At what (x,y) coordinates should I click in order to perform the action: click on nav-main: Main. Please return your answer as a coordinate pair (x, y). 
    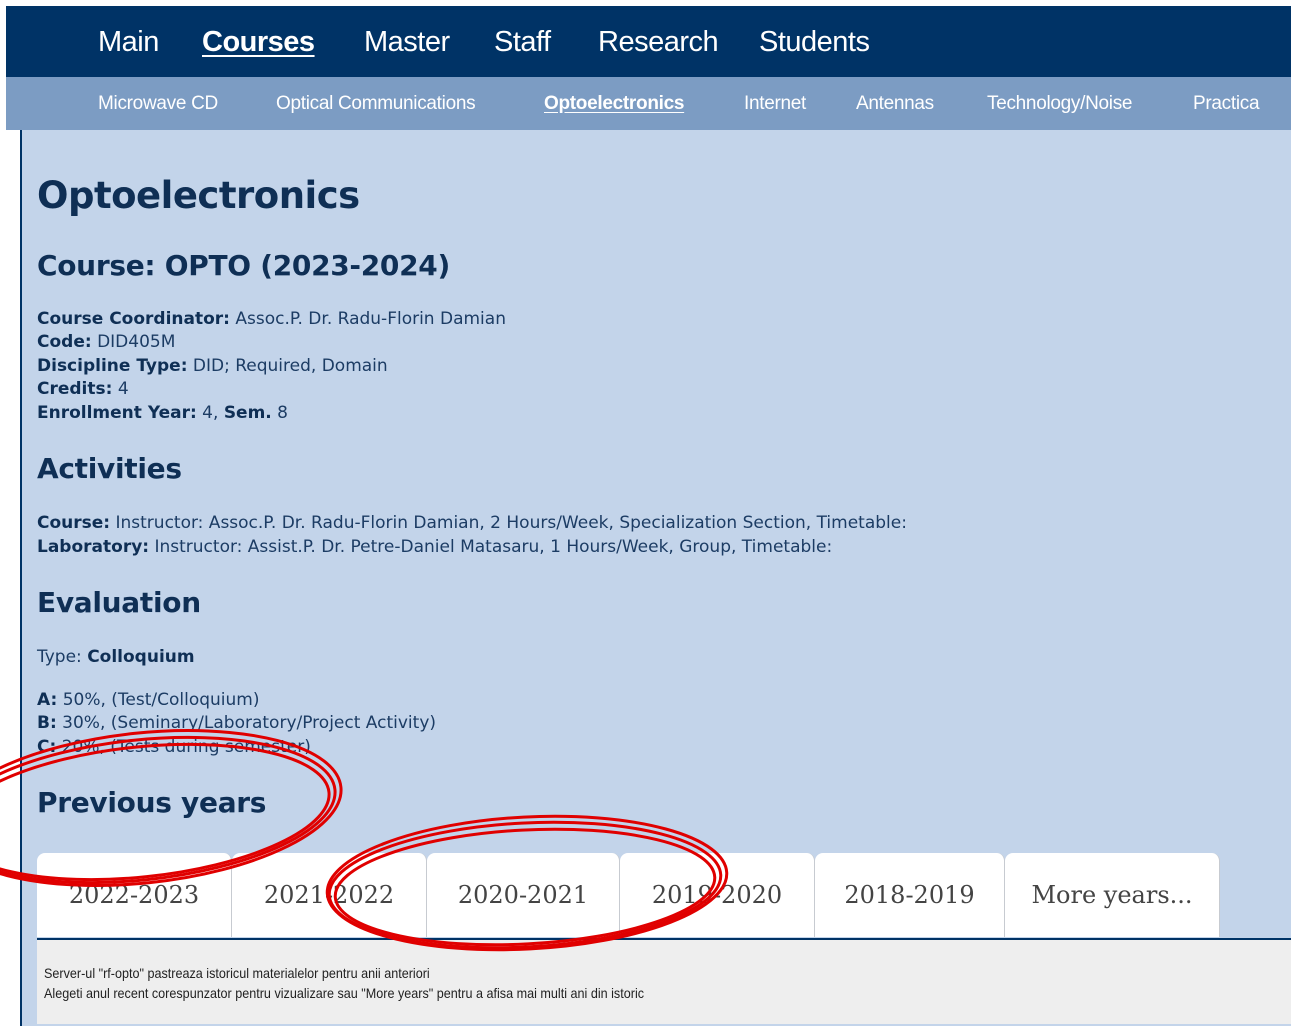
    Looking at the image, I should click on (128, 42).